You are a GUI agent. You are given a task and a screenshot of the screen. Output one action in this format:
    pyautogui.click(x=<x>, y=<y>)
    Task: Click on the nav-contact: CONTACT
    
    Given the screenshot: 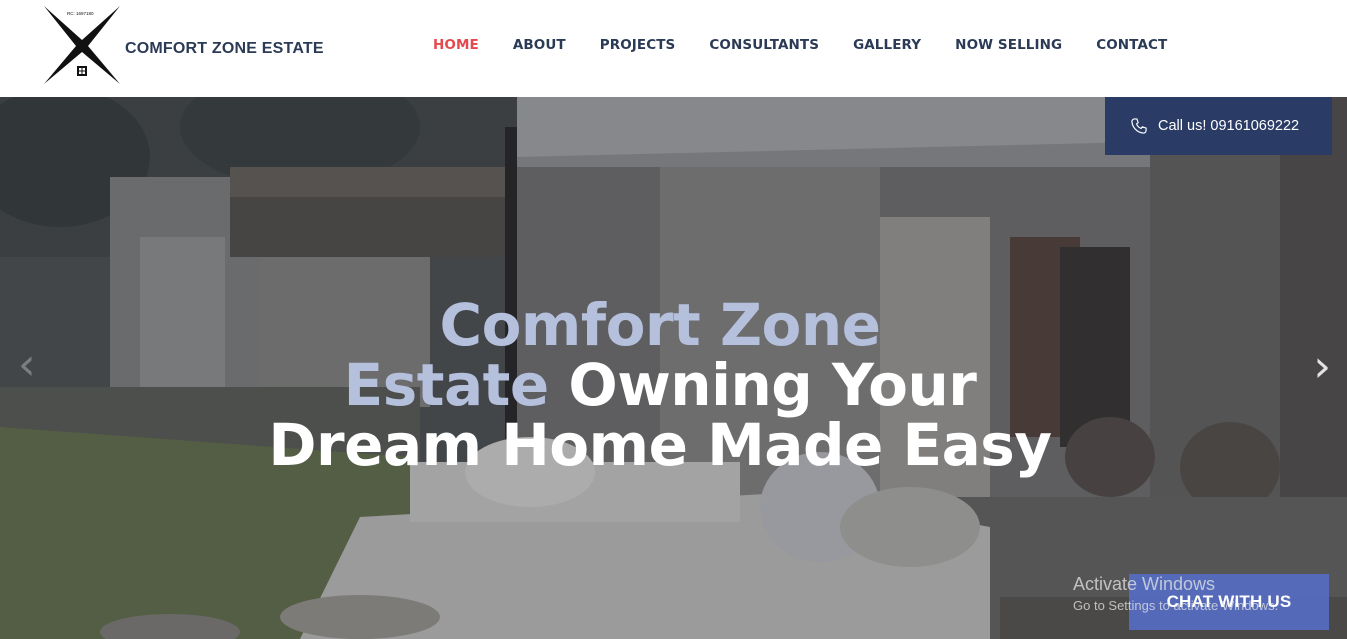 What is the action you would take?
    pyautogui.click(x=1131, y=45)
    